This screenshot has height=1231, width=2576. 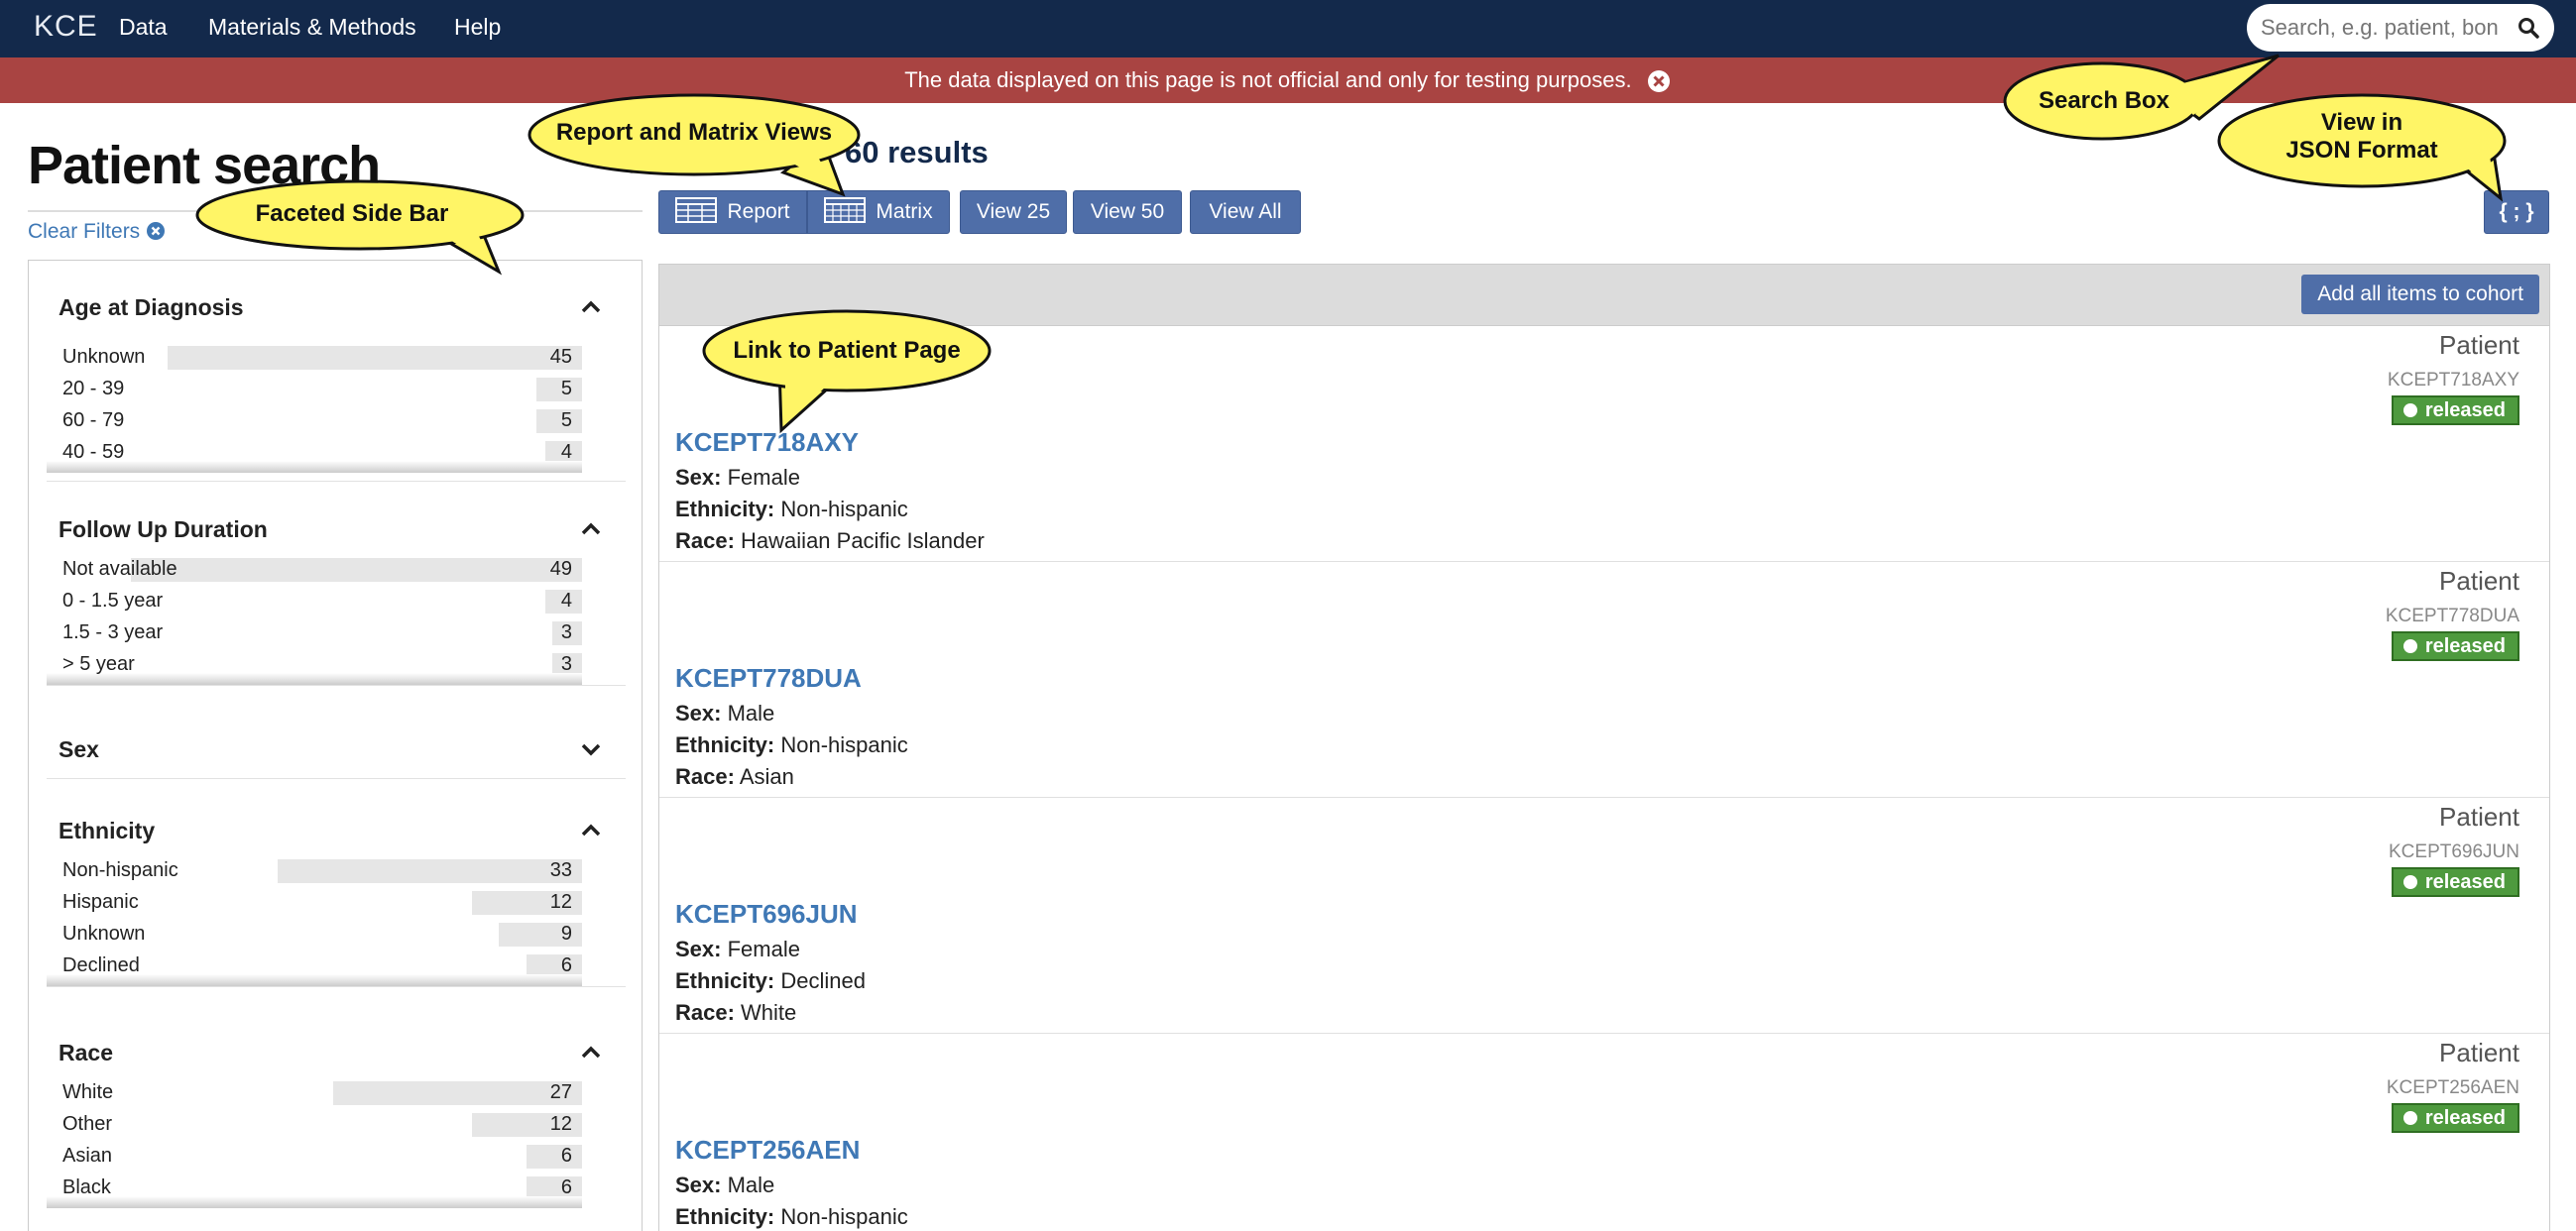 What do you see at coordinates (163, 529) in the screenshot?
I see `facet-title: Follow Up Duration` at bounding box center [163, 529].